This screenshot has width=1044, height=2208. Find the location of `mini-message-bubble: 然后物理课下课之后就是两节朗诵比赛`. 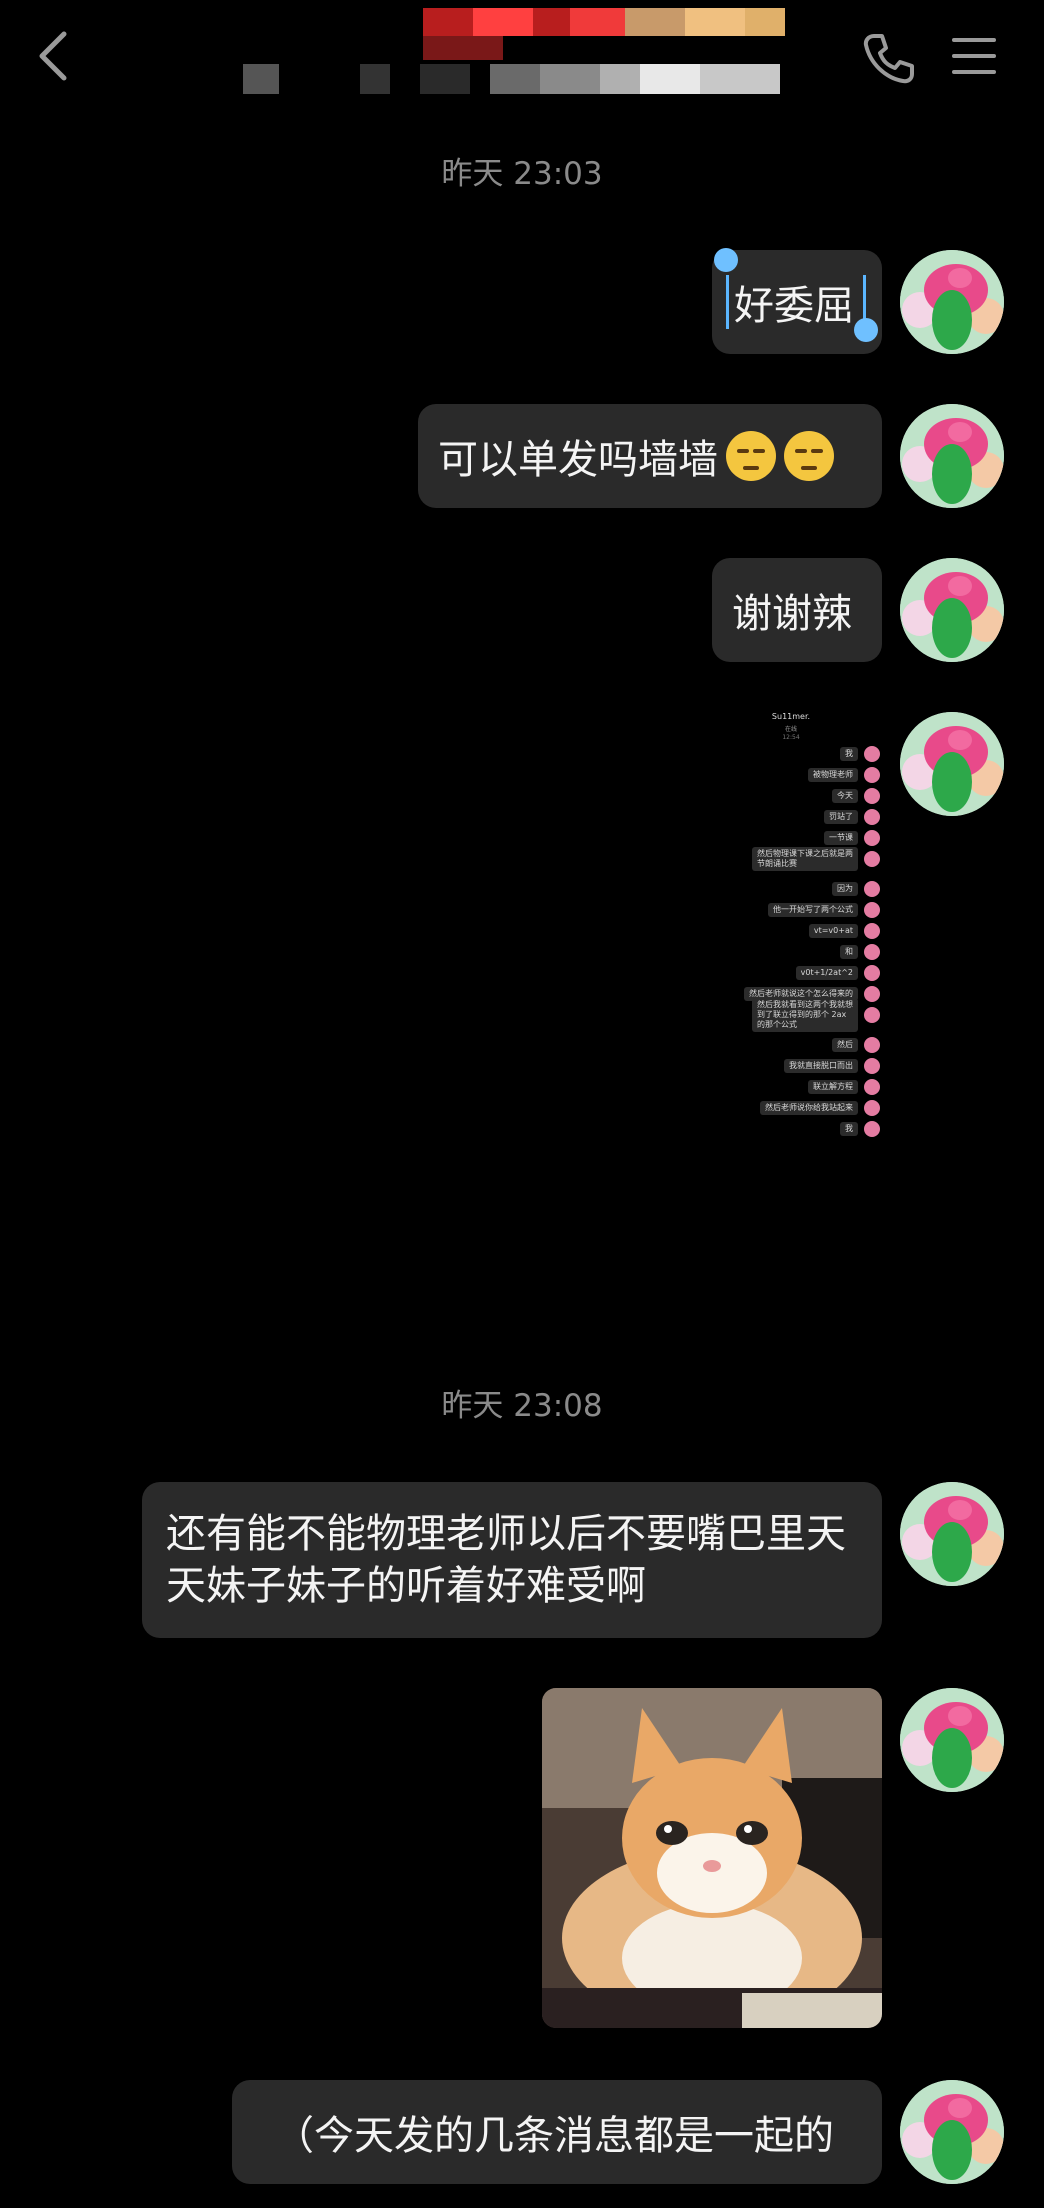

mini-message-bubble: 然后物理课下课之后就是两节朗诵比赛 is located at coordinates (805, 859).